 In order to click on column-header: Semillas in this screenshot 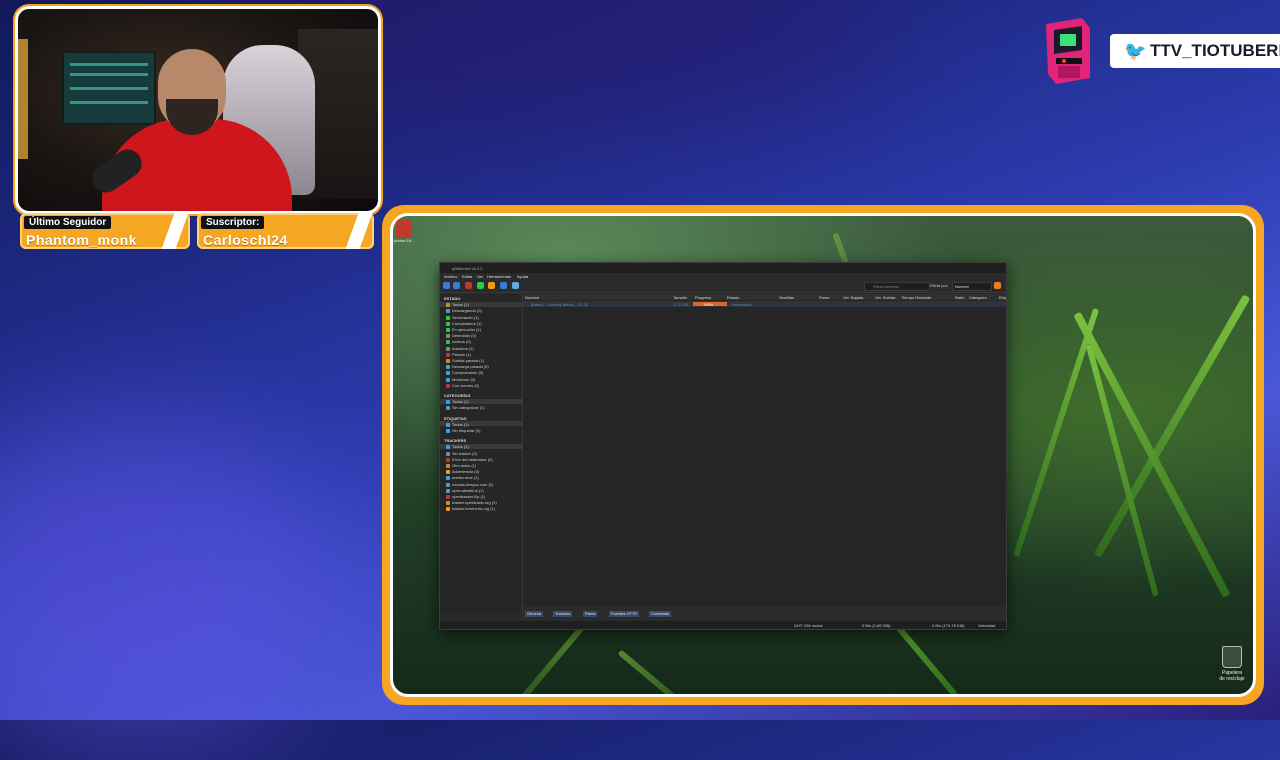, I will do `click(786, 297)`.